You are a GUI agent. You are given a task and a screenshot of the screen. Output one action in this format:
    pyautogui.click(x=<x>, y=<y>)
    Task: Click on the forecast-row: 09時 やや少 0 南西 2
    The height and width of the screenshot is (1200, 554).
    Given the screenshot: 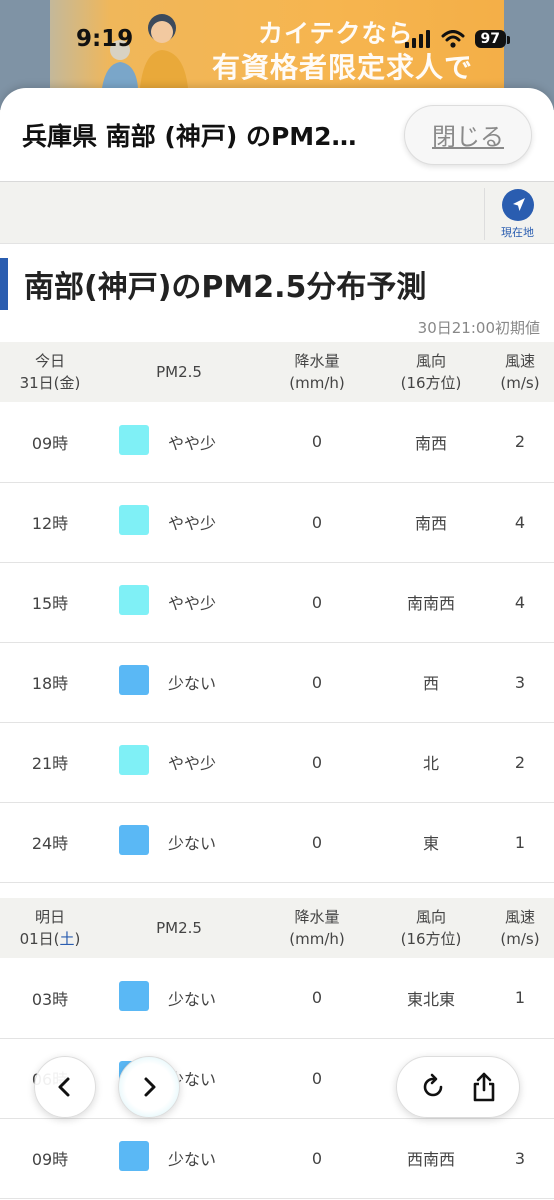 What is the action you would take?
    pyautogui.click(x=277, y=442)
    